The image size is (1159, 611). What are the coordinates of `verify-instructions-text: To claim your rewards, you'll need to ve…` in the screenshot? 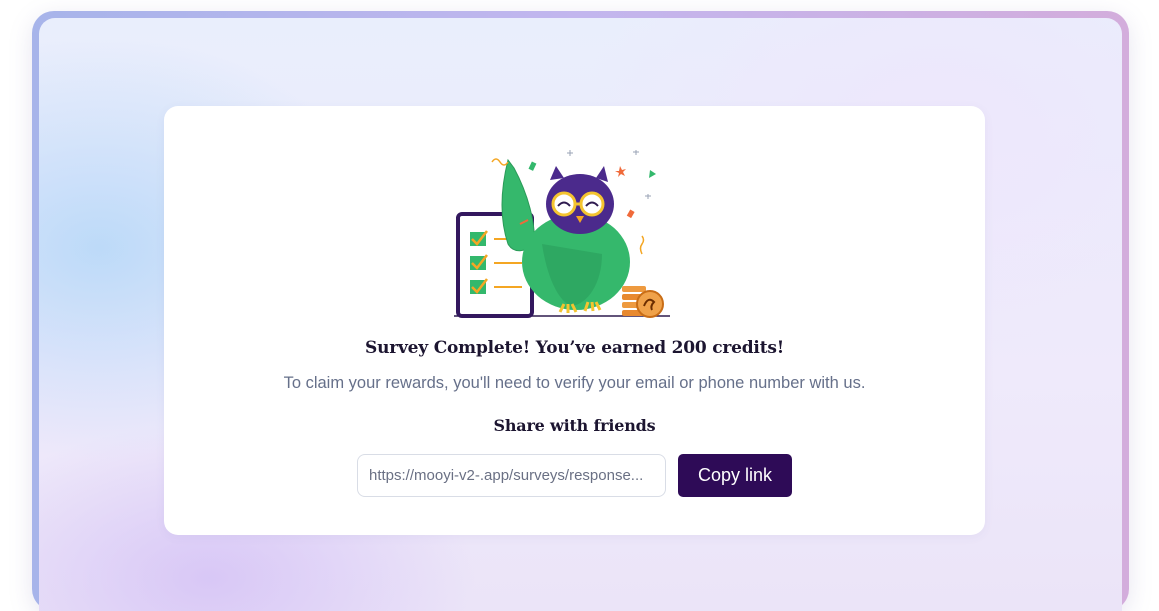 It's located at (574, 383).